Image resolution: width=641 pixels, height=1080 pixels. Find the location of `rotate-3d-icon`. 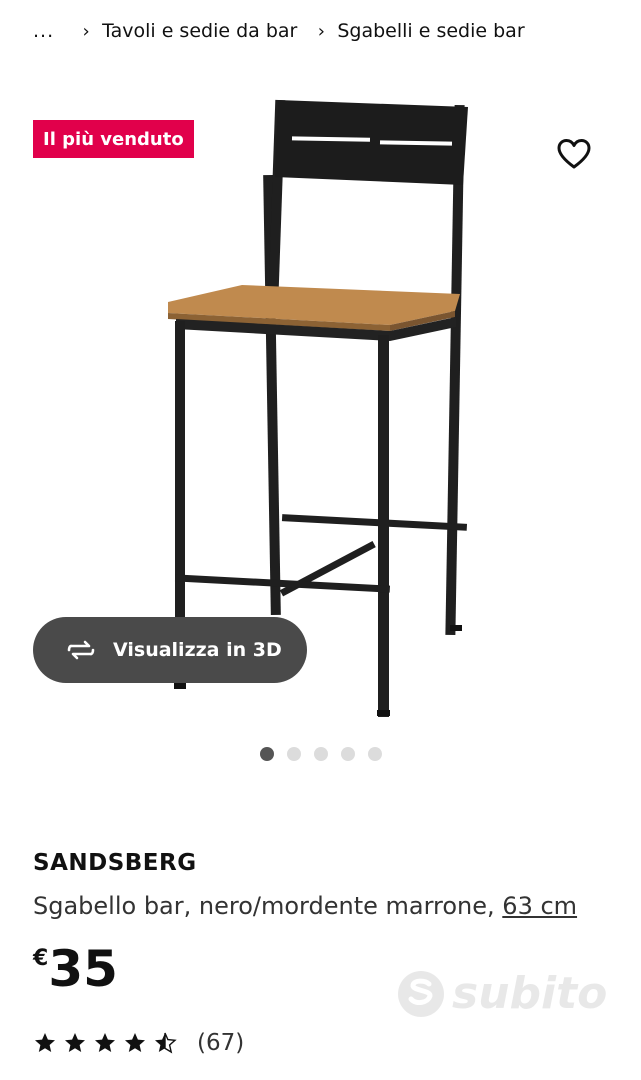

rotate-3d-icon is located at coordinates (81, 650).